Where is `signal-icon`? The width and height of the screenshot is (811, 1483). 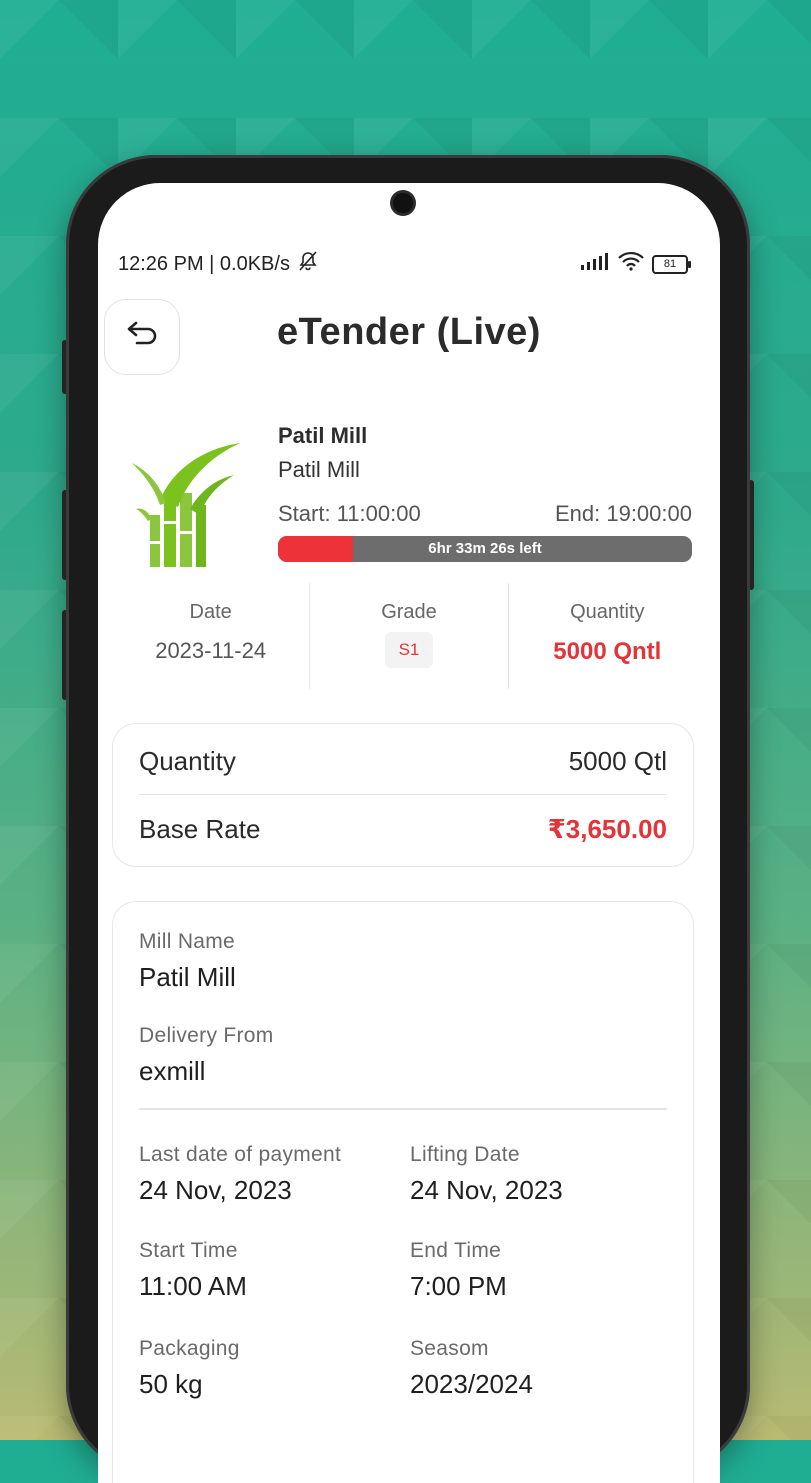 signal-icon is located at coordinates (595, 264).